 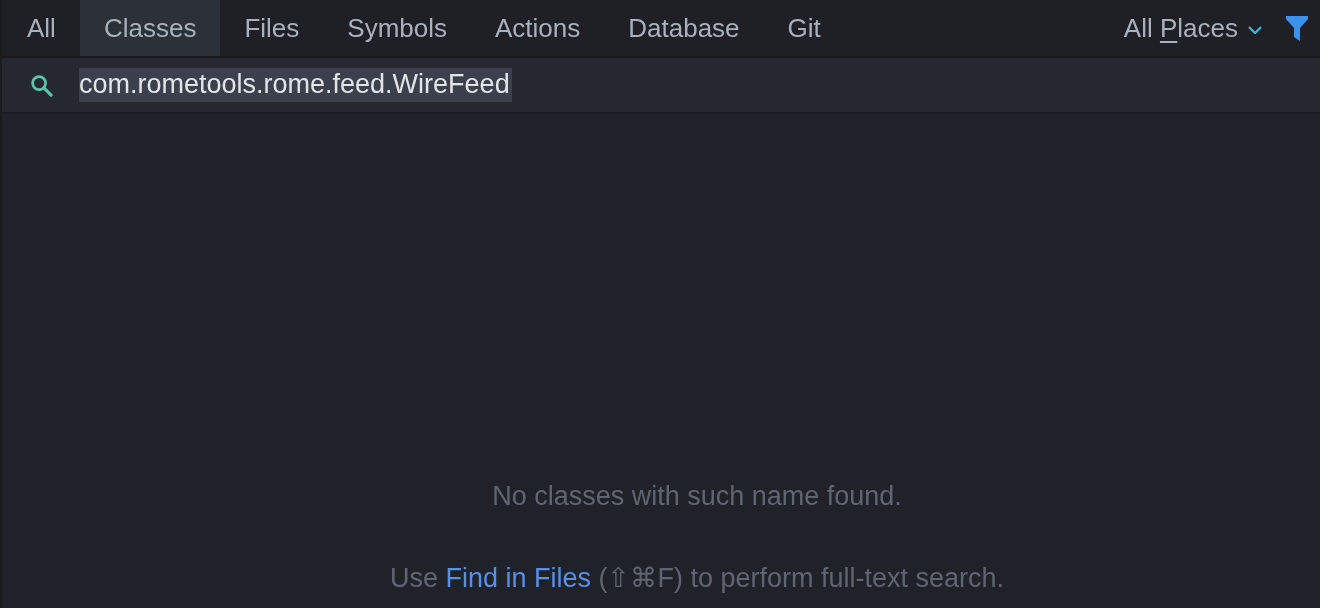 I want to click on filter-icon, so click(x=1297, y=28).